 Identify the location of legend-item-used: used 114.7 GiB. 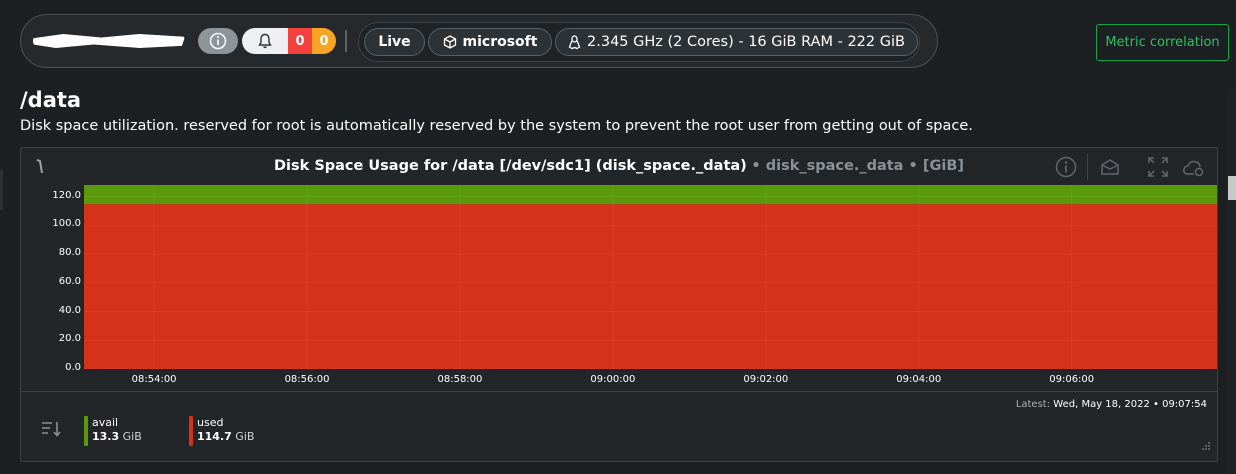
(222, 431).